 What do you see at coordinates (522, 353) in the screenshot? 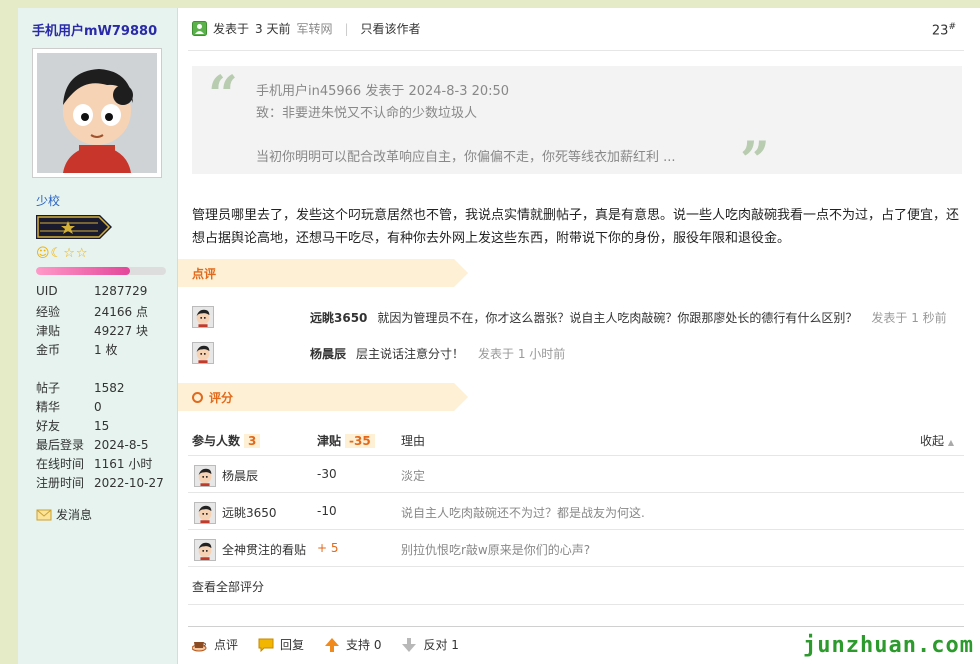
I see `comment-time: 发表于 1 小时前` at bounding box center [522, 353].